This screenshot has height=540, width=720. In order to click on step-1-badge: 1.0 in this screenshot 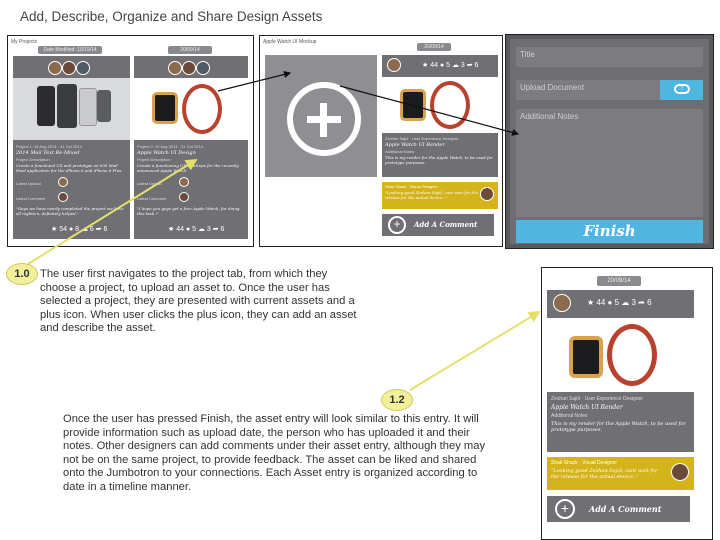, I will do `click(22, 274)`.